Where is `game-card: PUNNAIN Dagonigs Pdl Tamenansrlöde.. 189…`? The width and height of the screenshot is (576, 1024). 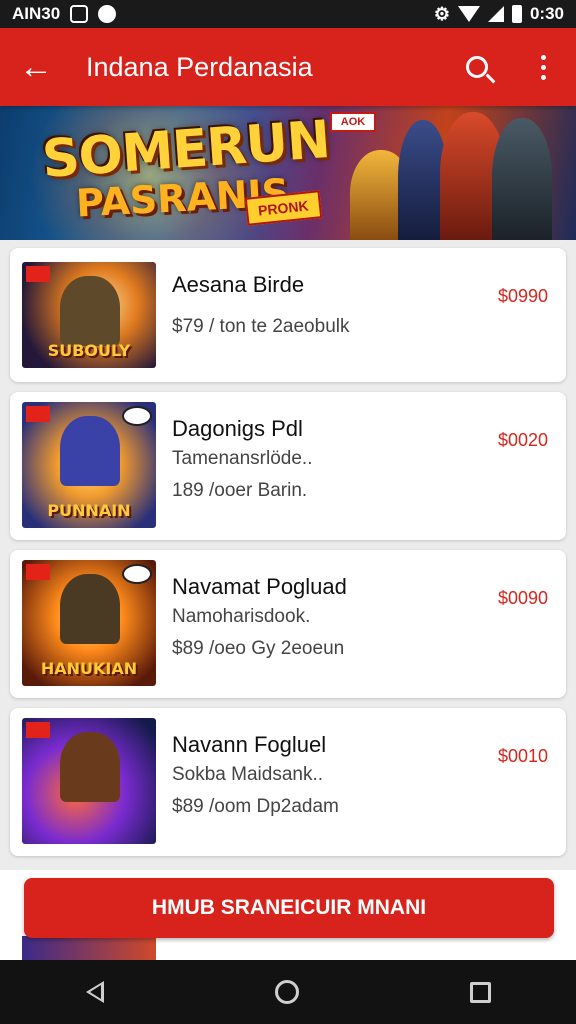 game-card: PUNNAIN Dagonigs Pdl Tamenansrlöde.. 189… is located at coordinates (288, 466).